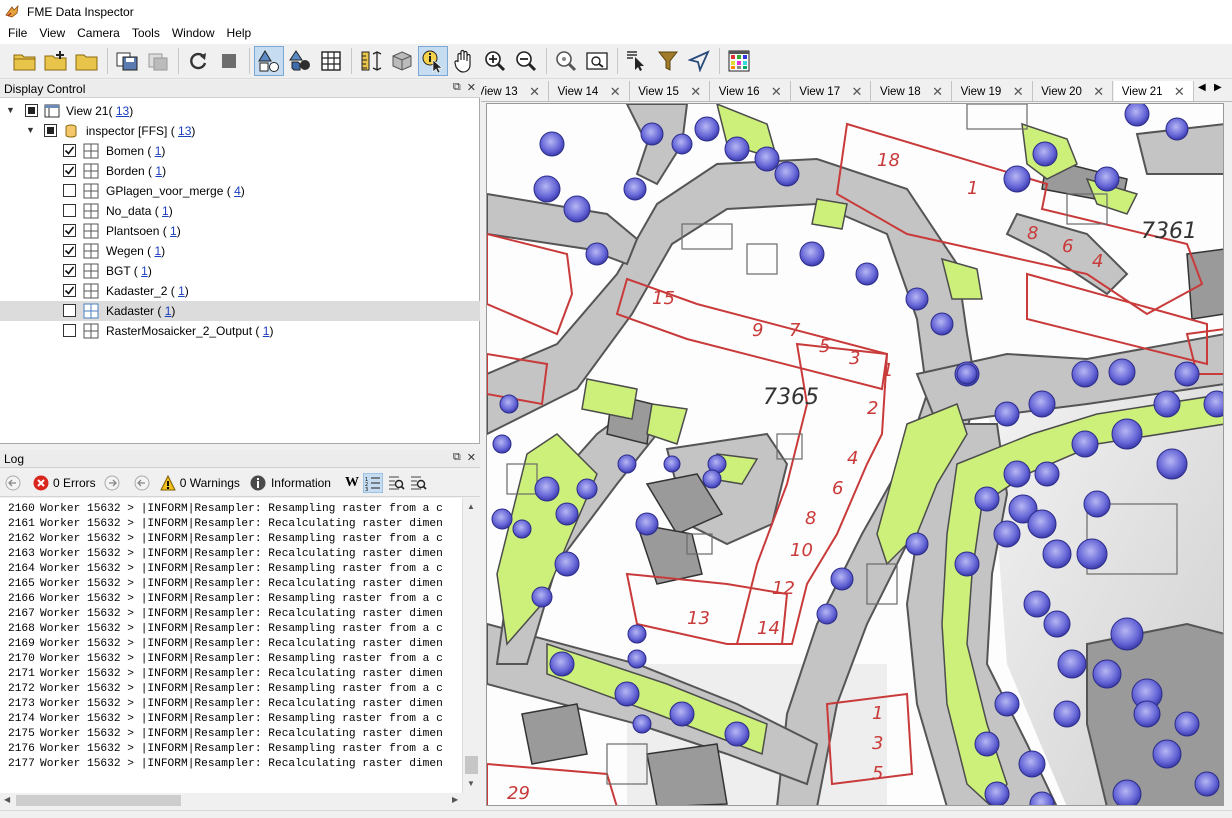 This screenshot has height=818, width=1232. I want to click on view-tab: View 15 ✕, so click(670, 91).